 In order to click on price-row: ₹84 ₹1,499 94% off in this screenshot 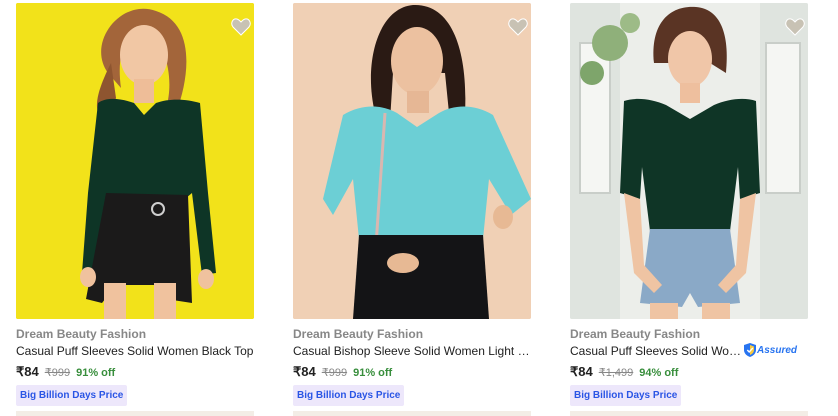, I will do `click(624, 372)`.